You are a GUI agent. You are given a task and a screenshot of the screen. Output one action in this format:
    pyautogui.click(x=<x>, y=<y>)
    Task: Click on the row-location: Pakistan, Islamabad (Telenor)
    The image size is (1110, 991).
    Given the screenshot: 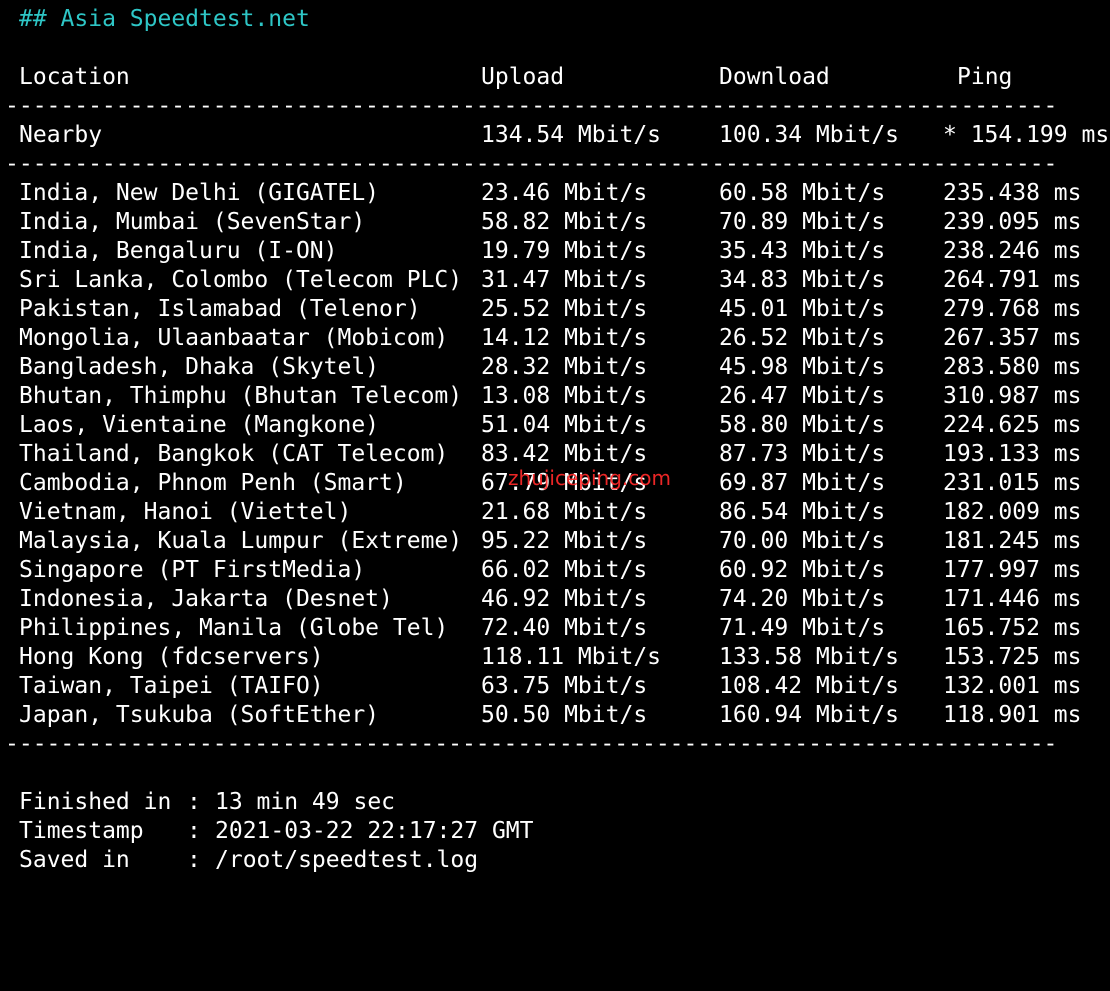 What is the action you would take?
    pyautogui.click(x=220, y=309)
    